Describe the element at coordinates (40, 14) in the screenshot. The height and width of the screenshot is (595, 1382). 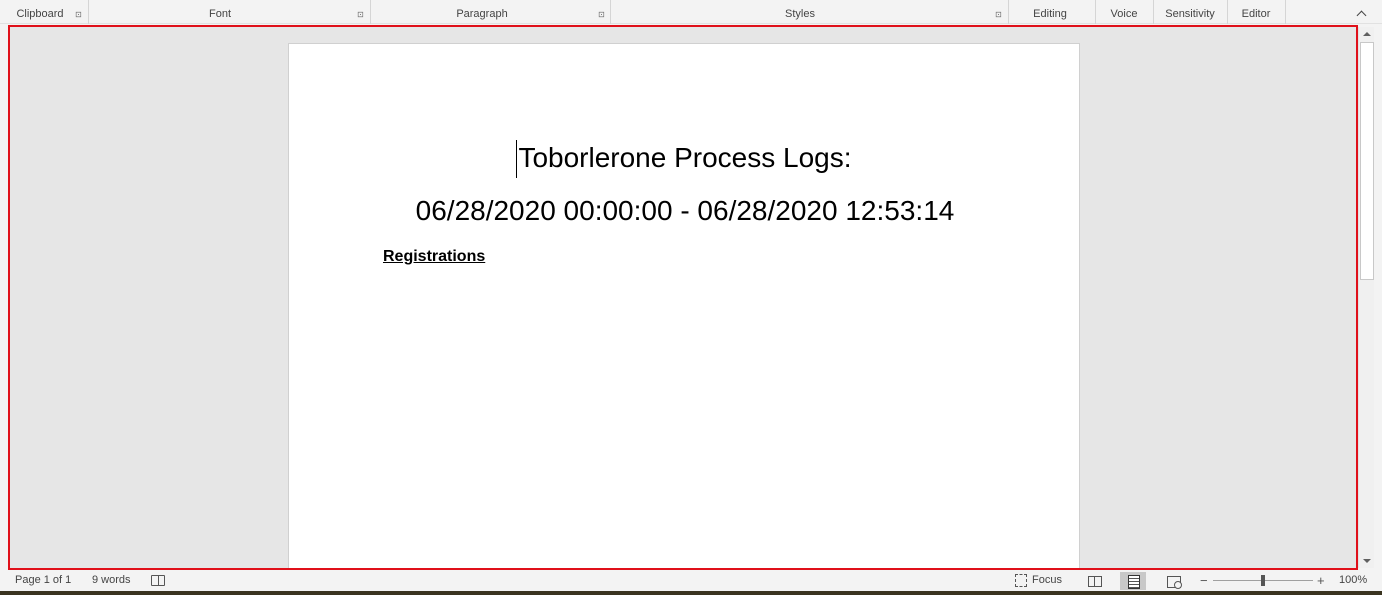
I see `ribbon-group-clipboard: Clipboard` at that location.